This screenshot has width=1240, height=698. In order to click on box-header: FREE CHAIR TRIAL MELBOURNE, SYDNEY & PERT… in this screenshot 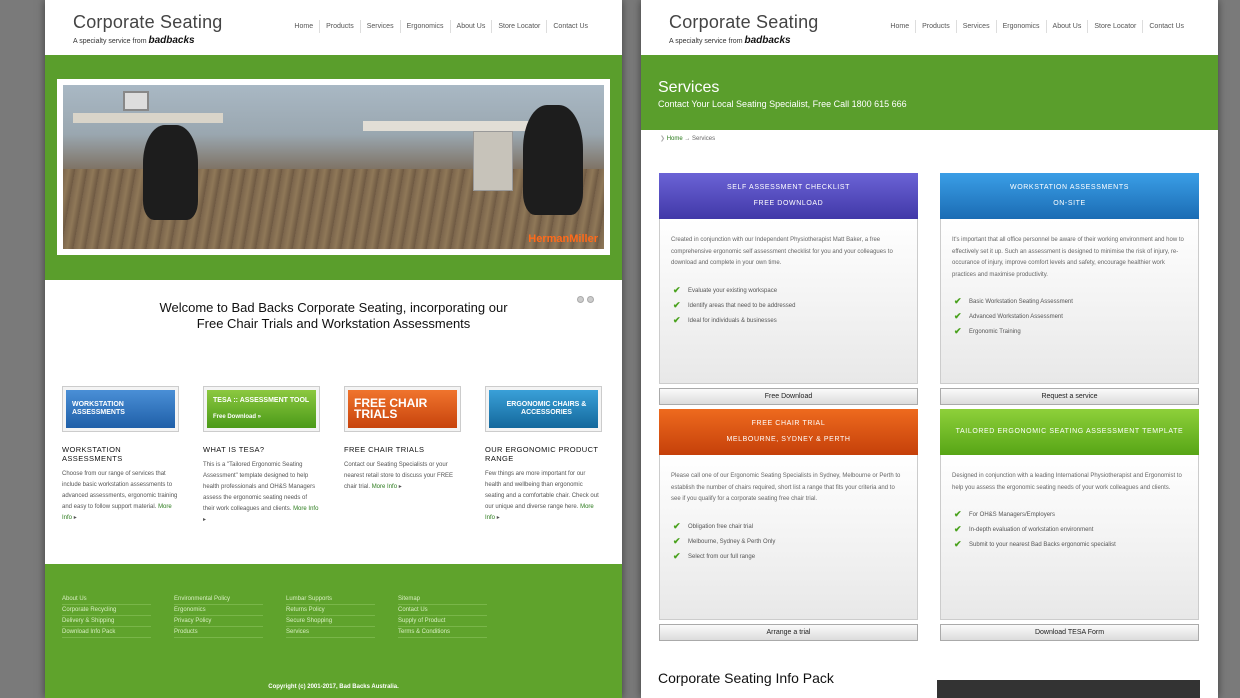, I will do `click(788, 432)`.